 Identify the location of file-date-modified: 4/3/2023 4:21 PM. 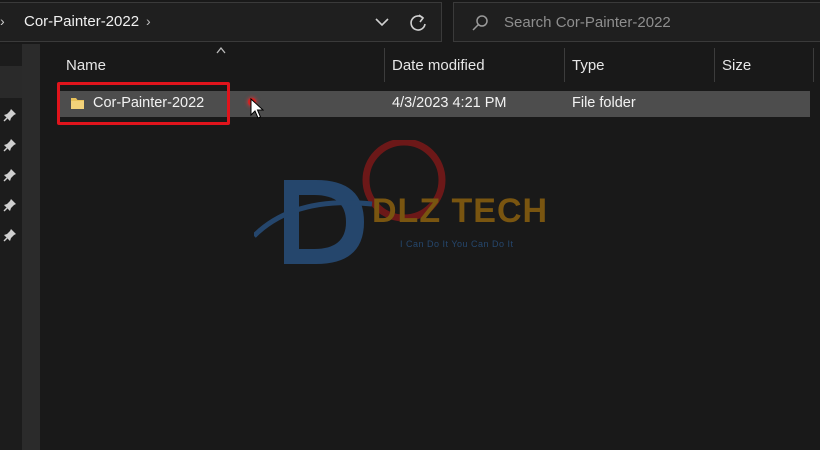
(449, 103).